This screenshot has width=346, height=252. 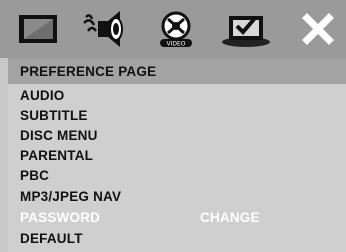 What do you see at coordinates (51, 239) in the screenshot?
I see `menu-item-default: DEFAULT` at bounding box center [51, 239].